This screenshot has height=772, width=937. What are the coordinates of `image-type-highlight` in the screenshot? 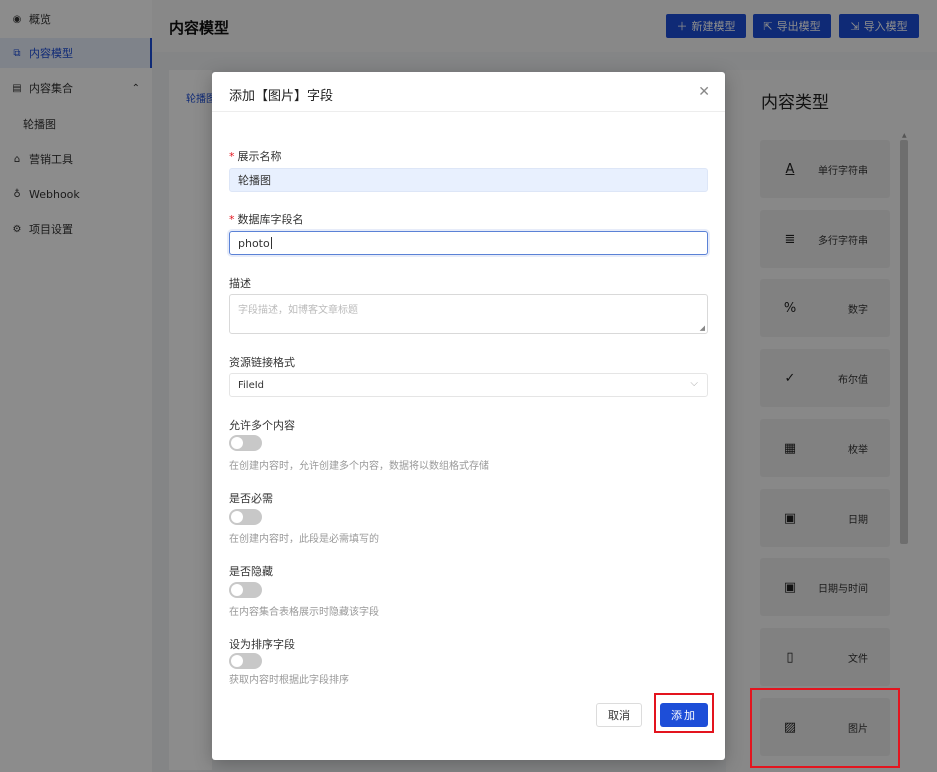 It's located at (825, 728).